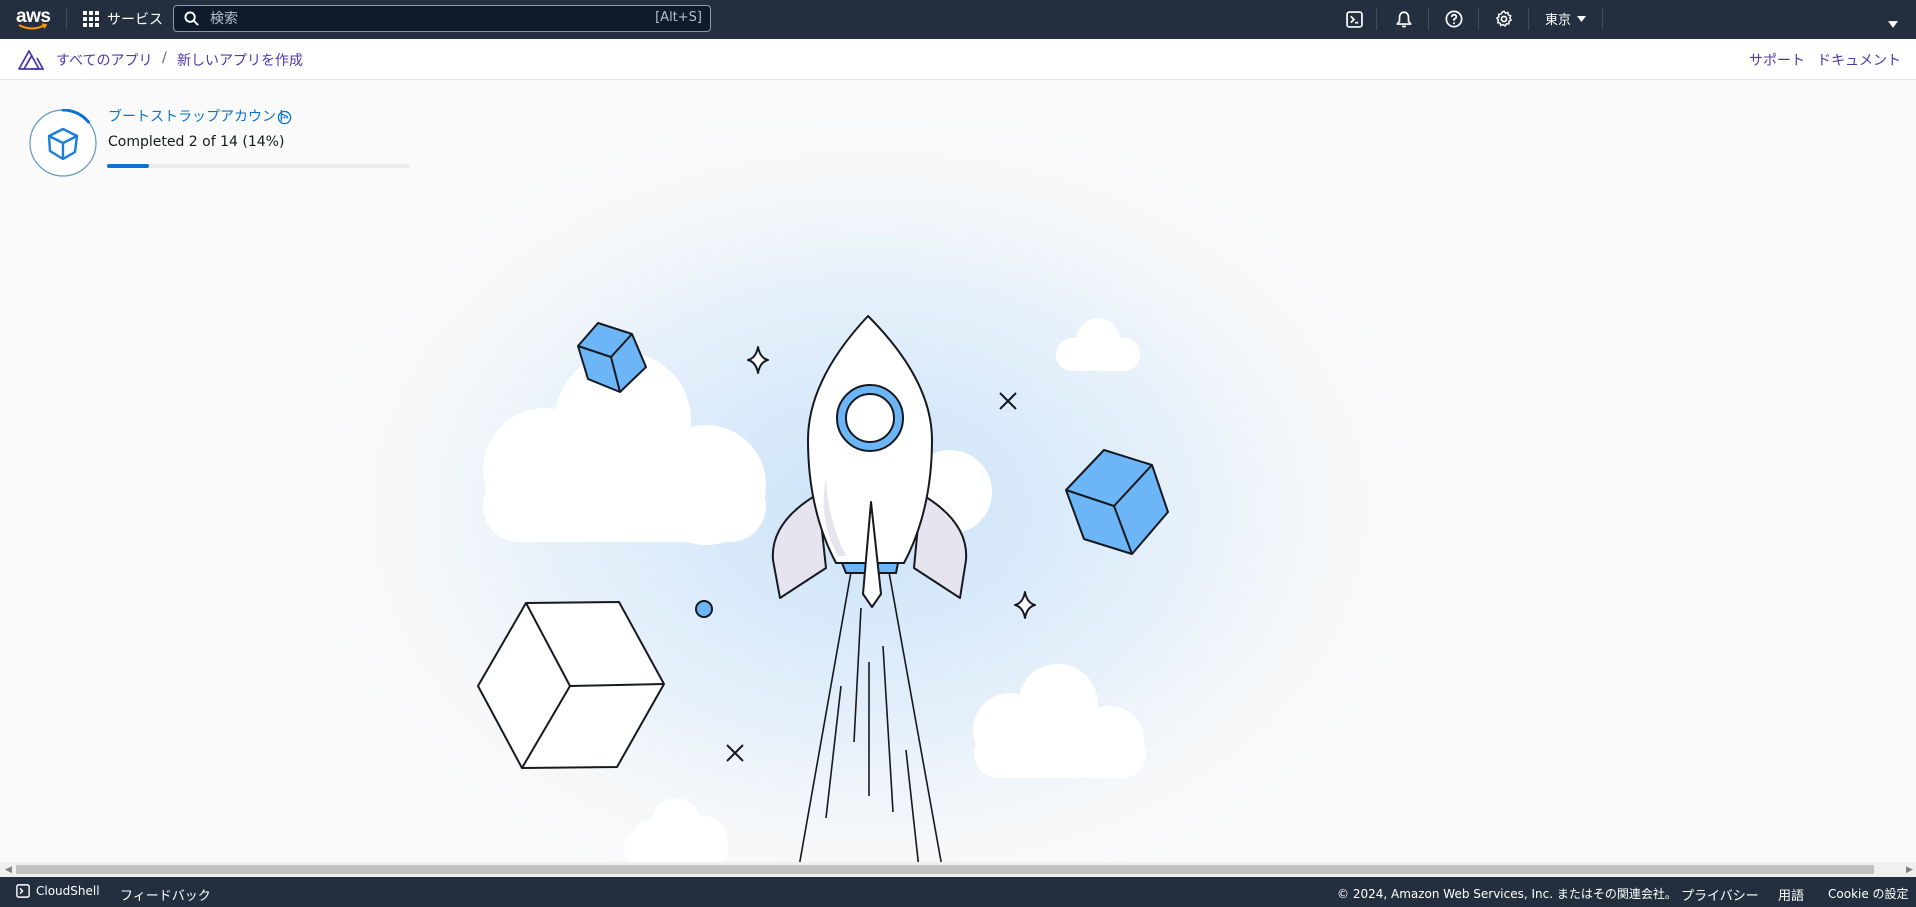 The width and height of the screenshot is (1916, 907). What do you see at coordinates (1791, 894) in the screenshot?
I see `terms-link: 用語` at bounding box center [1791, 894].